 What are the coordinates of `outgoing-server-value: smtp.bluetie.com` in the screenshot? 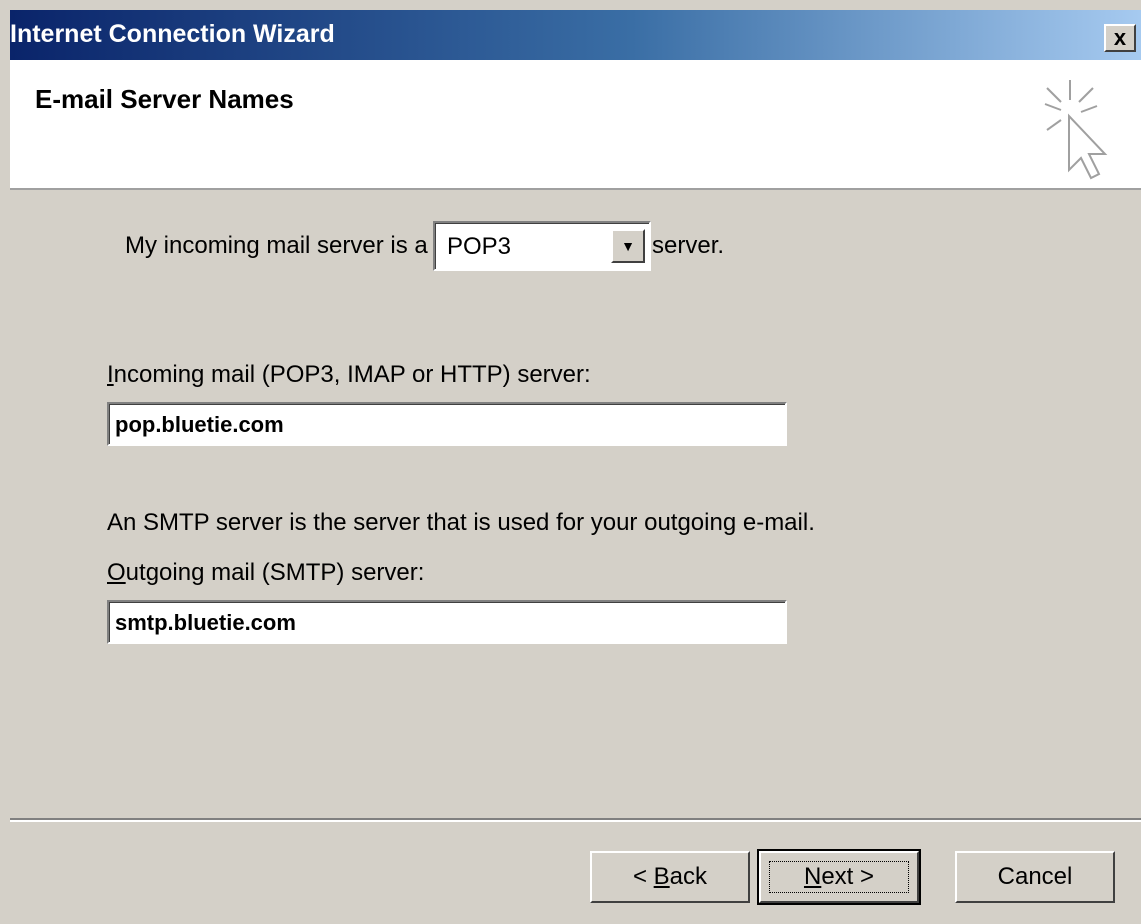 It's located at (205, 622).